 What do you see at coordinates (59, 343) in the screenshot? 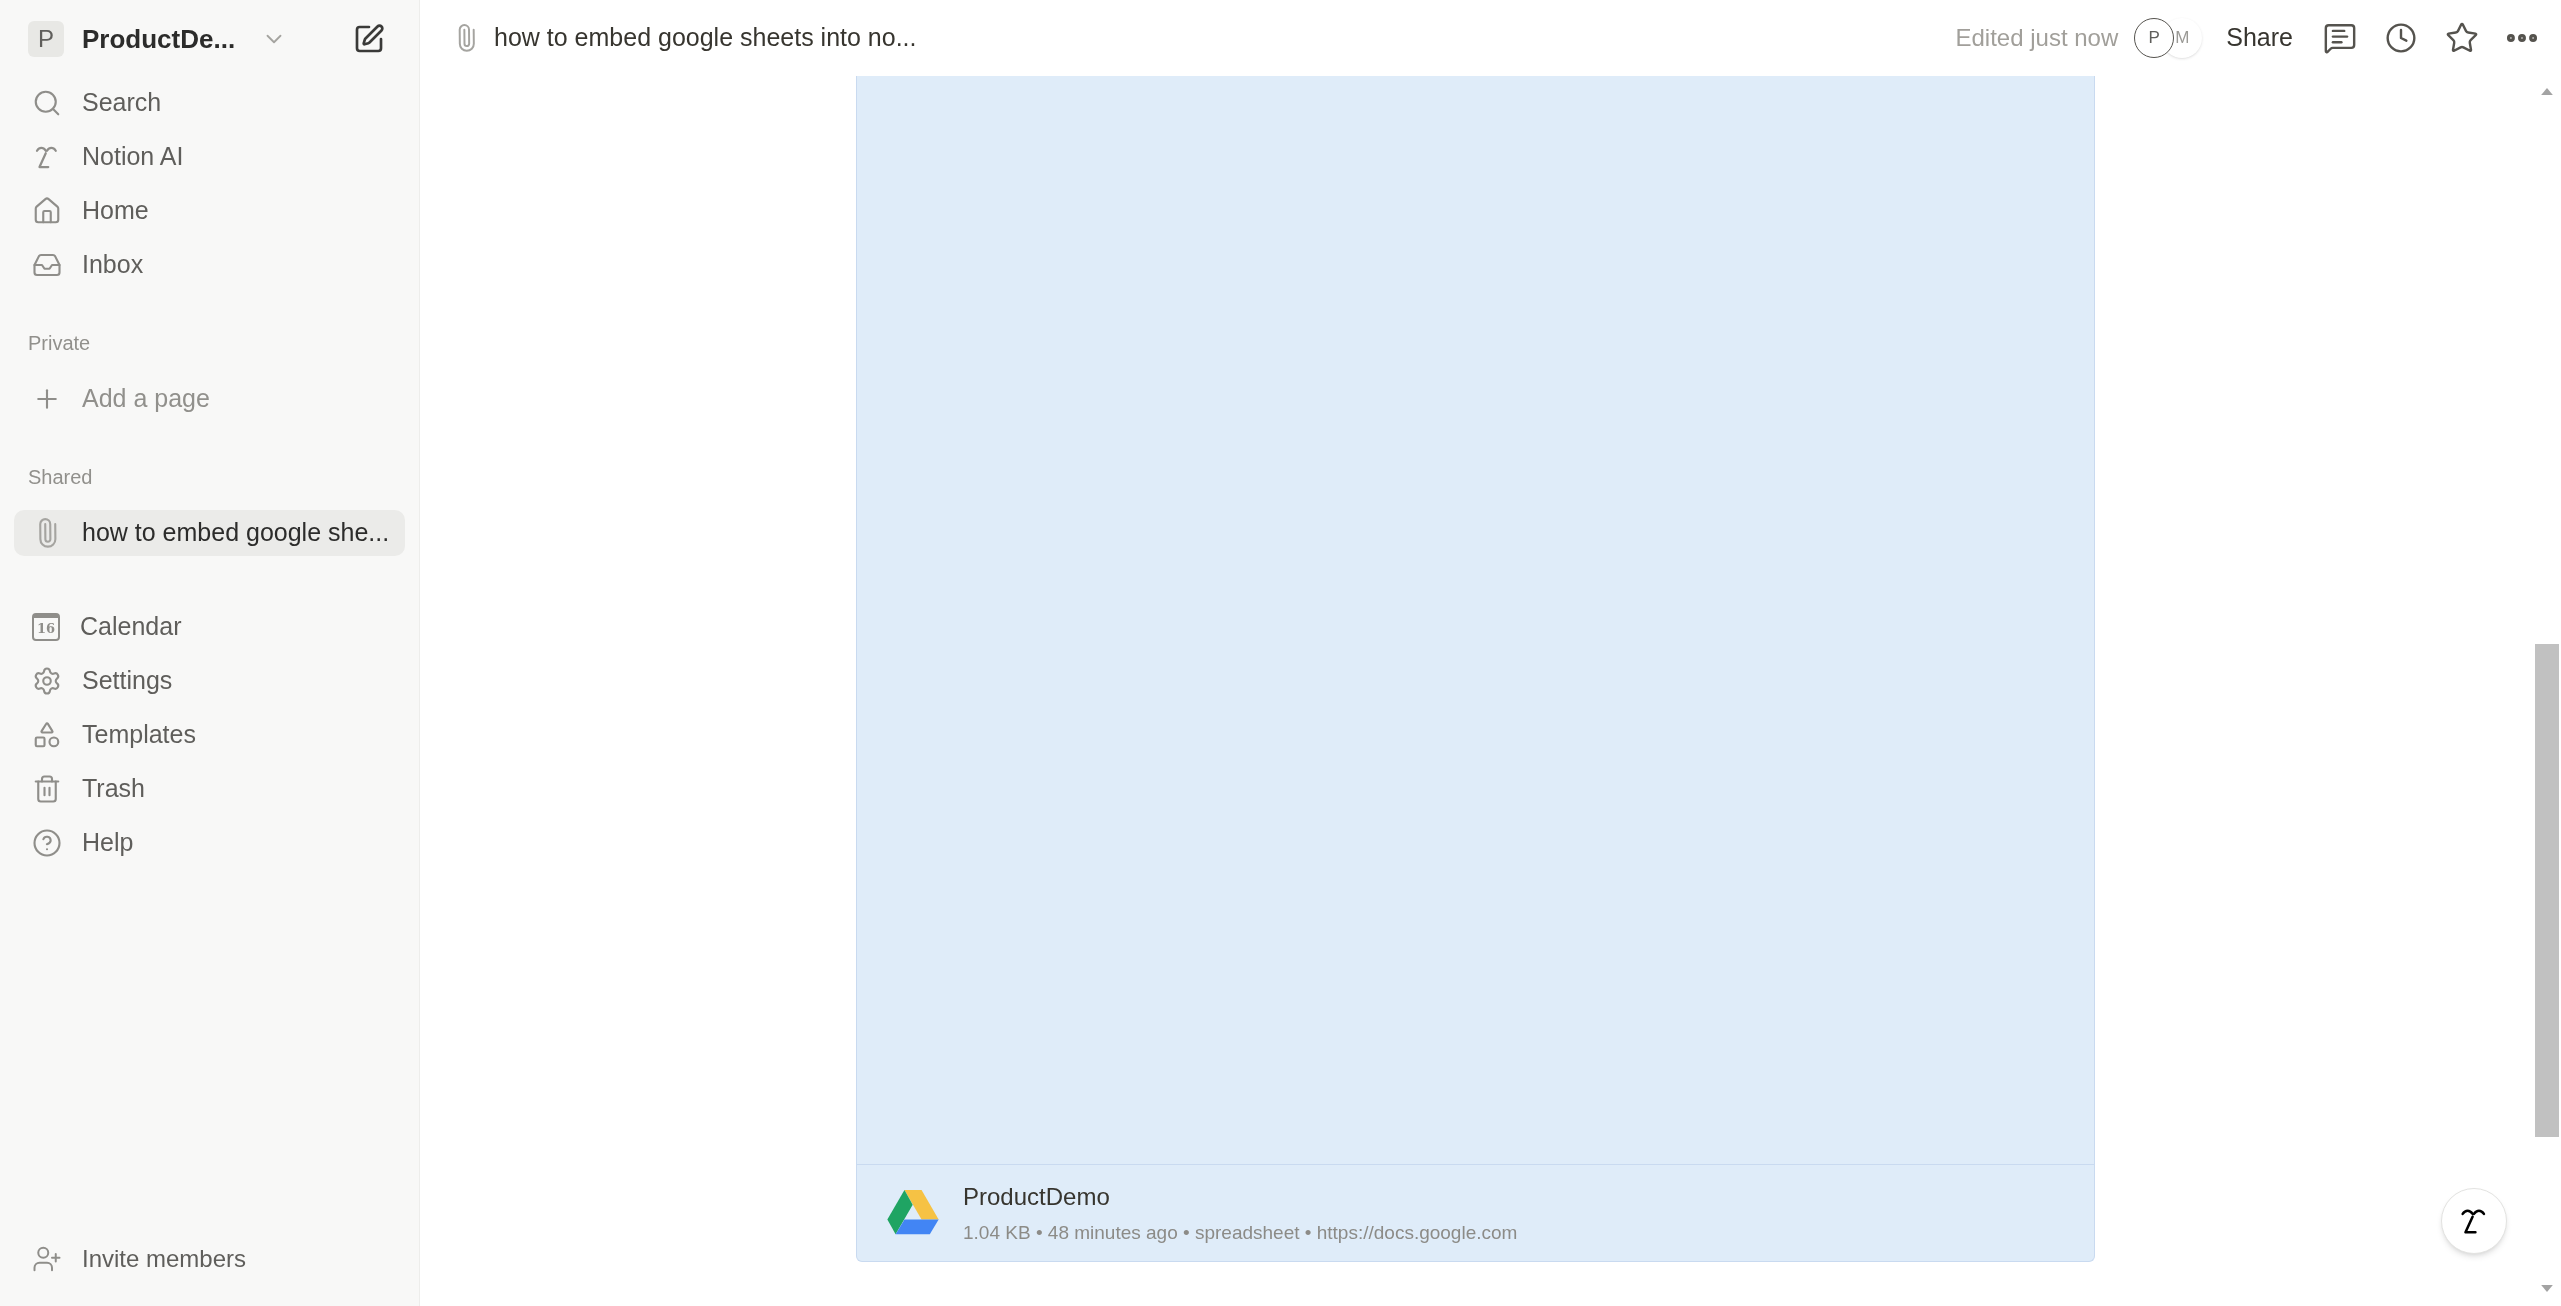
I see `section-label: Private` at bounding box center [59, 343].